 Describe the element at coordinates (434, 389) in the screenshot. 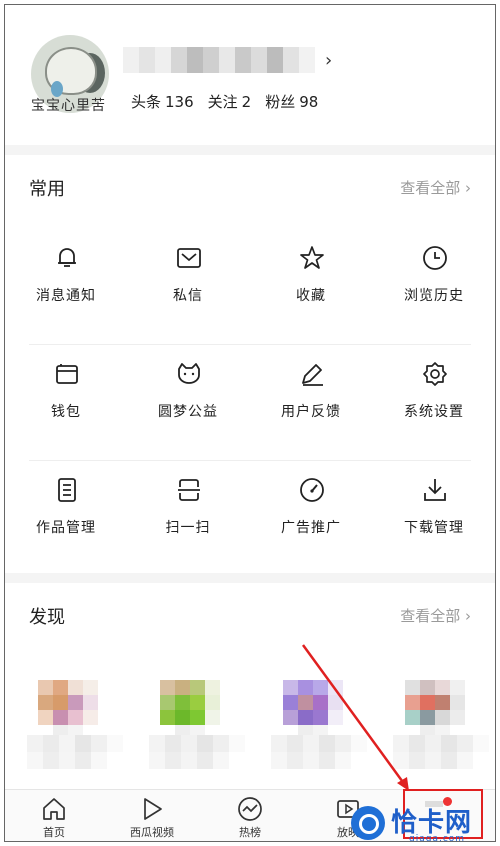

I see `menu-item-settings: 系统设置` at that location.